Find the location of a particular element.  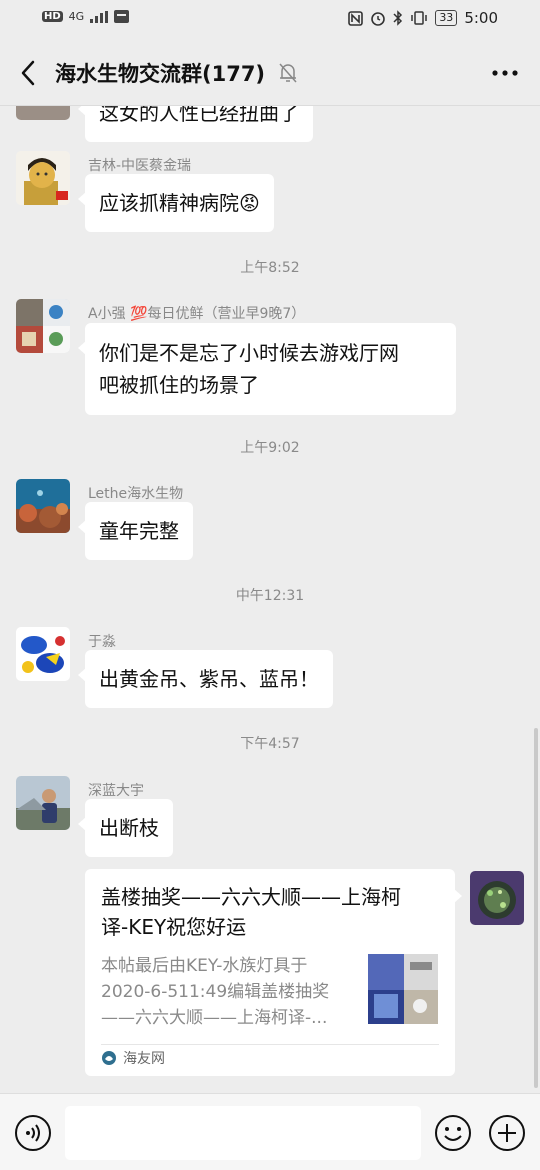

message-input is located at coordinates (243, 1133).